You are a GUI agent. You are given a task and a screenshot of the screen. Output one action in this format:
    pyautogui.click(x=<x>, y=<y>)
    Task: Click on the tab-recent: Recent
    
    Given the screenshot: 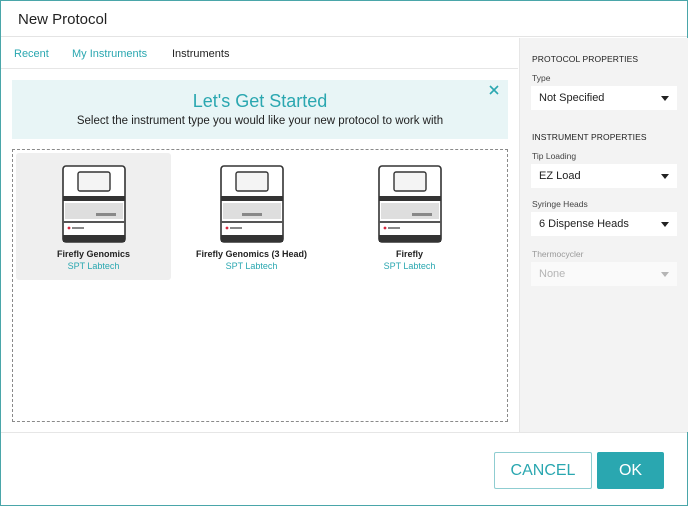 What is the action you would take?
    pyautogui.click(x=31, y=54)
    